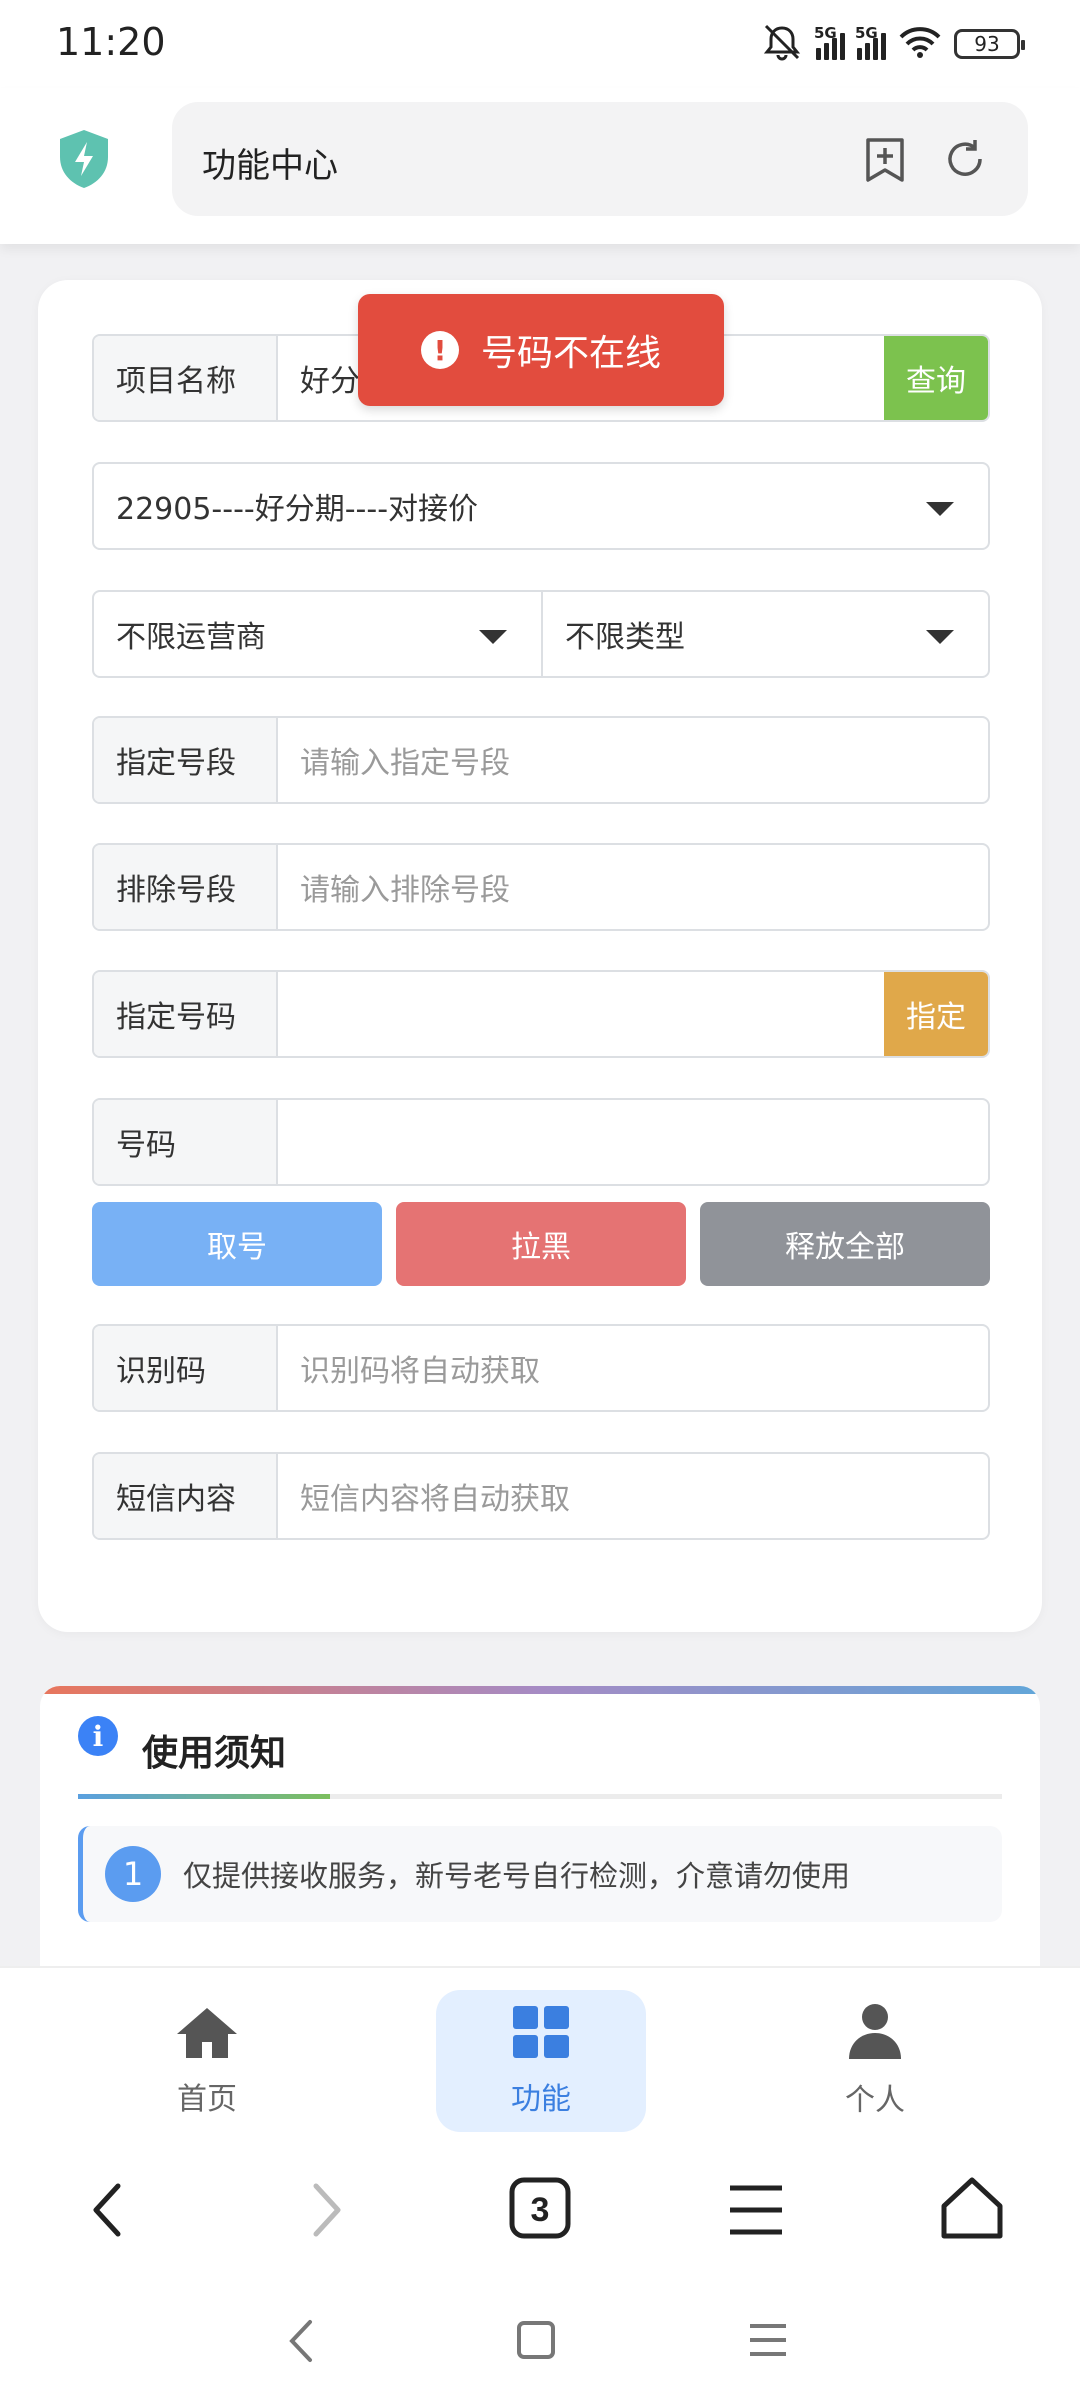 Image resolution: width=1080 pixels, height=2400 pixels. What do you see at coordinates (570, 353) in the screenshot?
I see `toast-message: 号码不在线` at bounding box center [570, 353].